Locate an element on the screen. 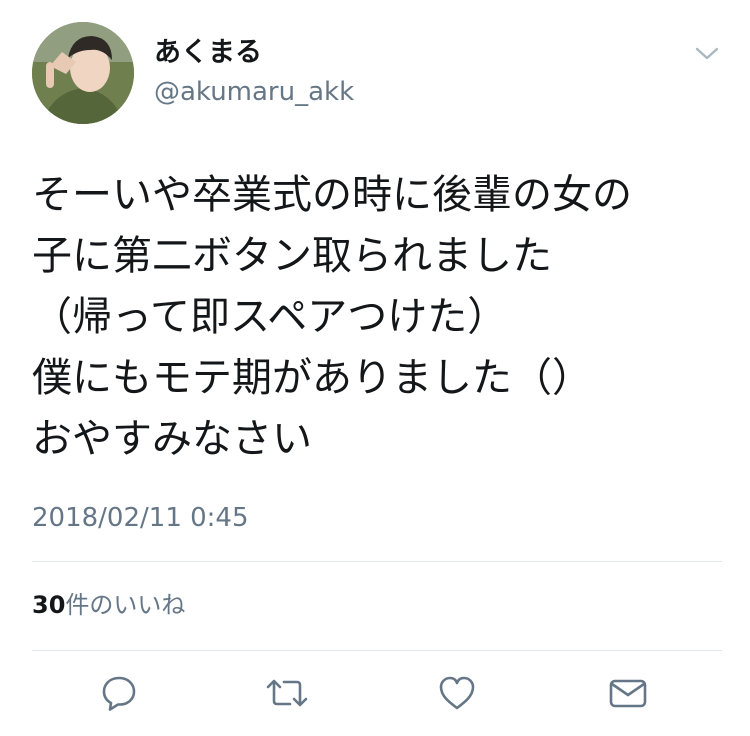 The image size is (750, 736). likes-stat: 30件のいいね is located at coordinates (108, 605).